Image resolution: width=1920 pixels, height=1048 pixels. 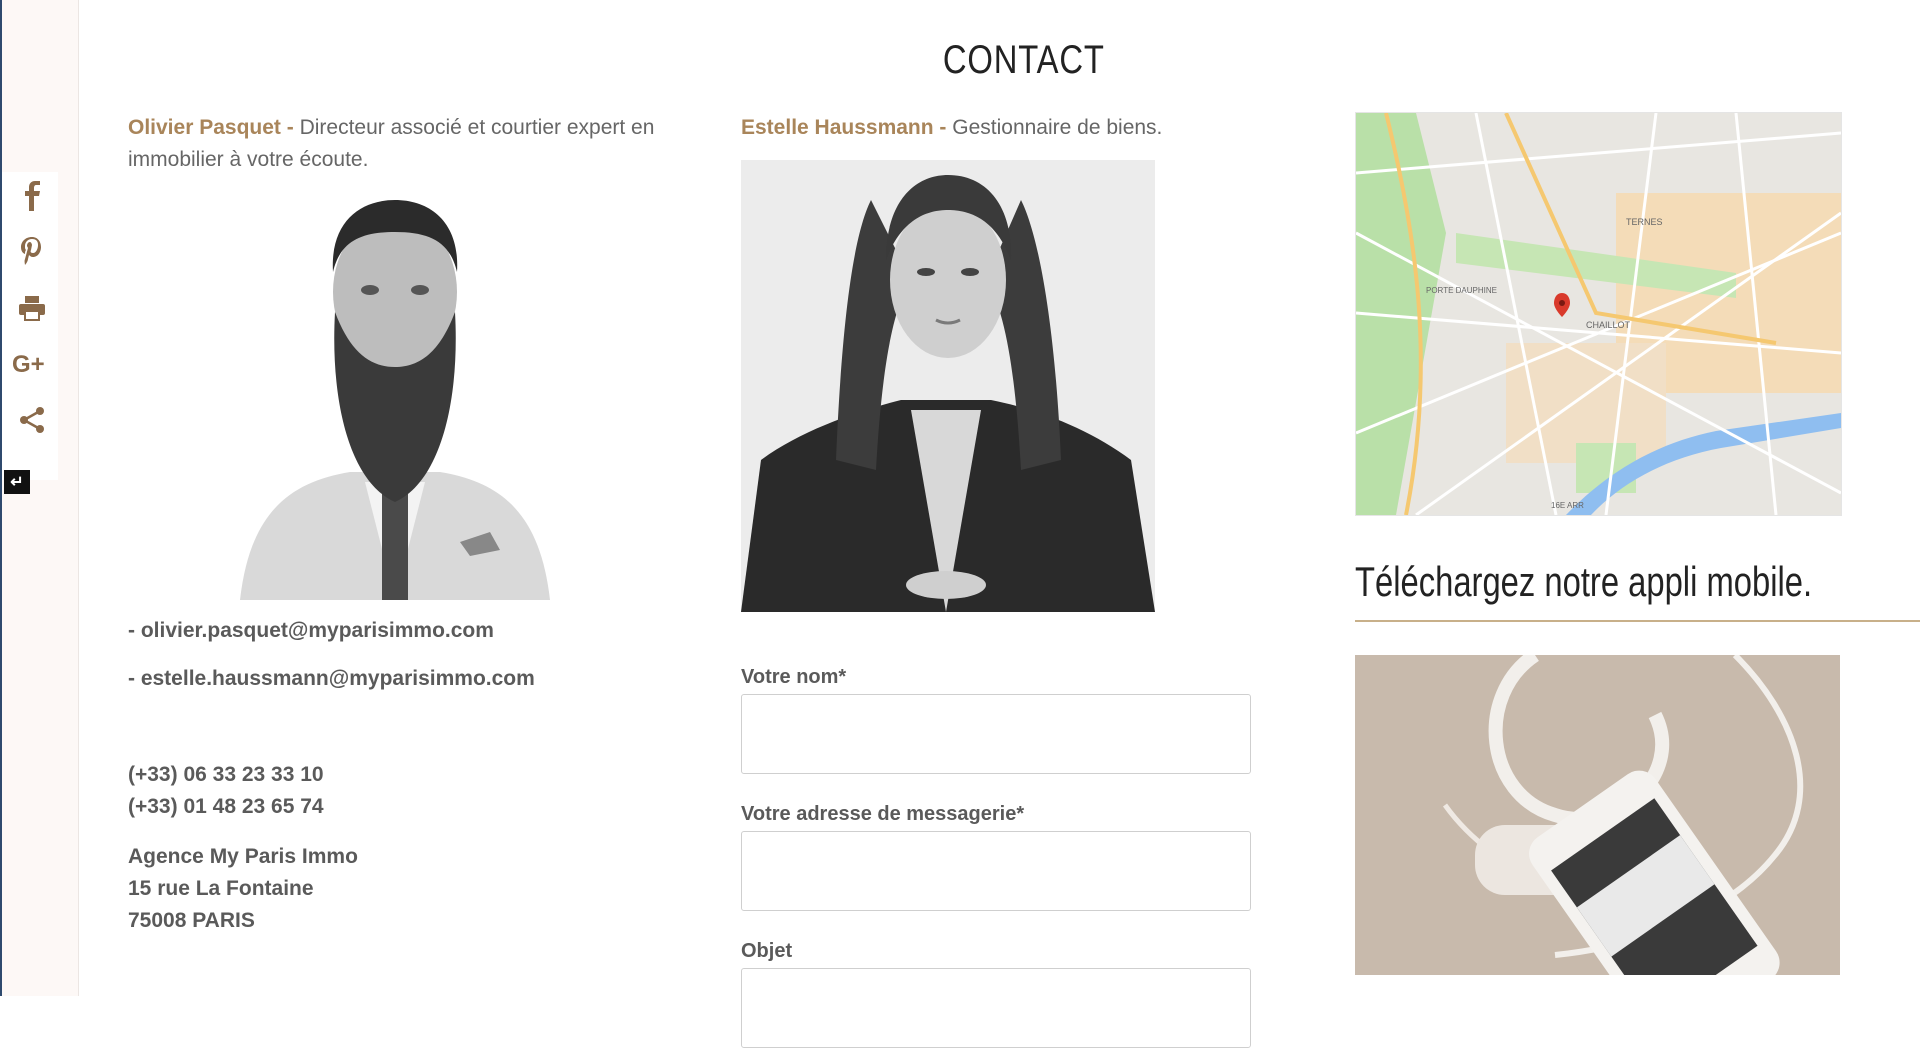 I want to click on subject-label: Objet, so click(x=767, y=951).